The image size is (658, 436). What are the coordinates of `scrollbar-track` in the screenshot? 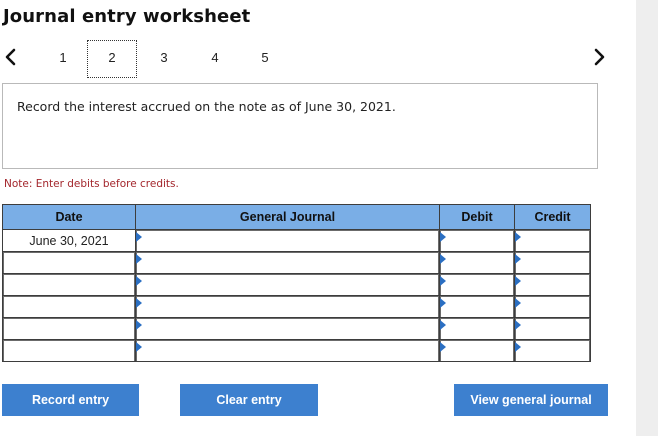 It's located at (647, 218).